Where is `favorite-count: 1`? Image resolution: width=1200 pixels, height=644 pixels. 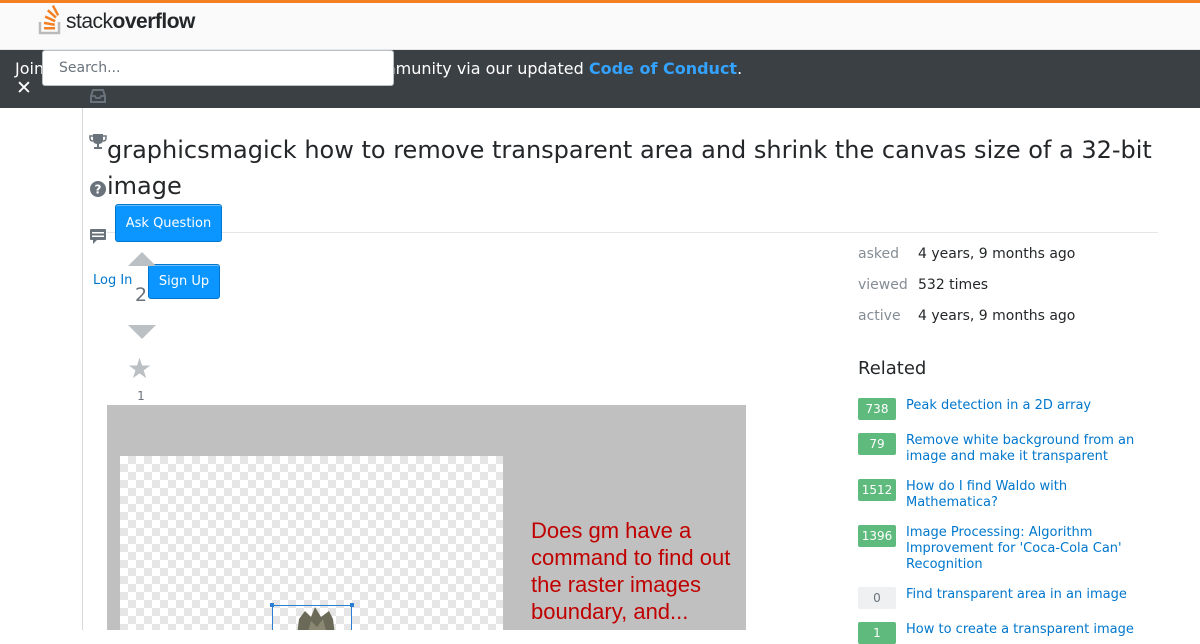
favorite-count: 1 is located at coordinates (141, 396).